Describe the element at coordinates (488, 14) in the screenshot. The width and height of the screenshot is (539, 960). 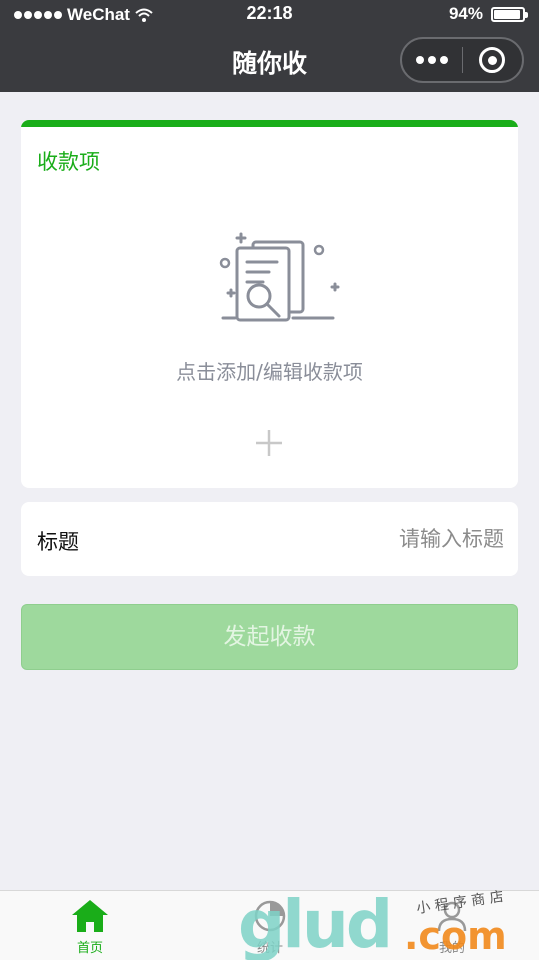
I see `status-right: 94%` at that location.